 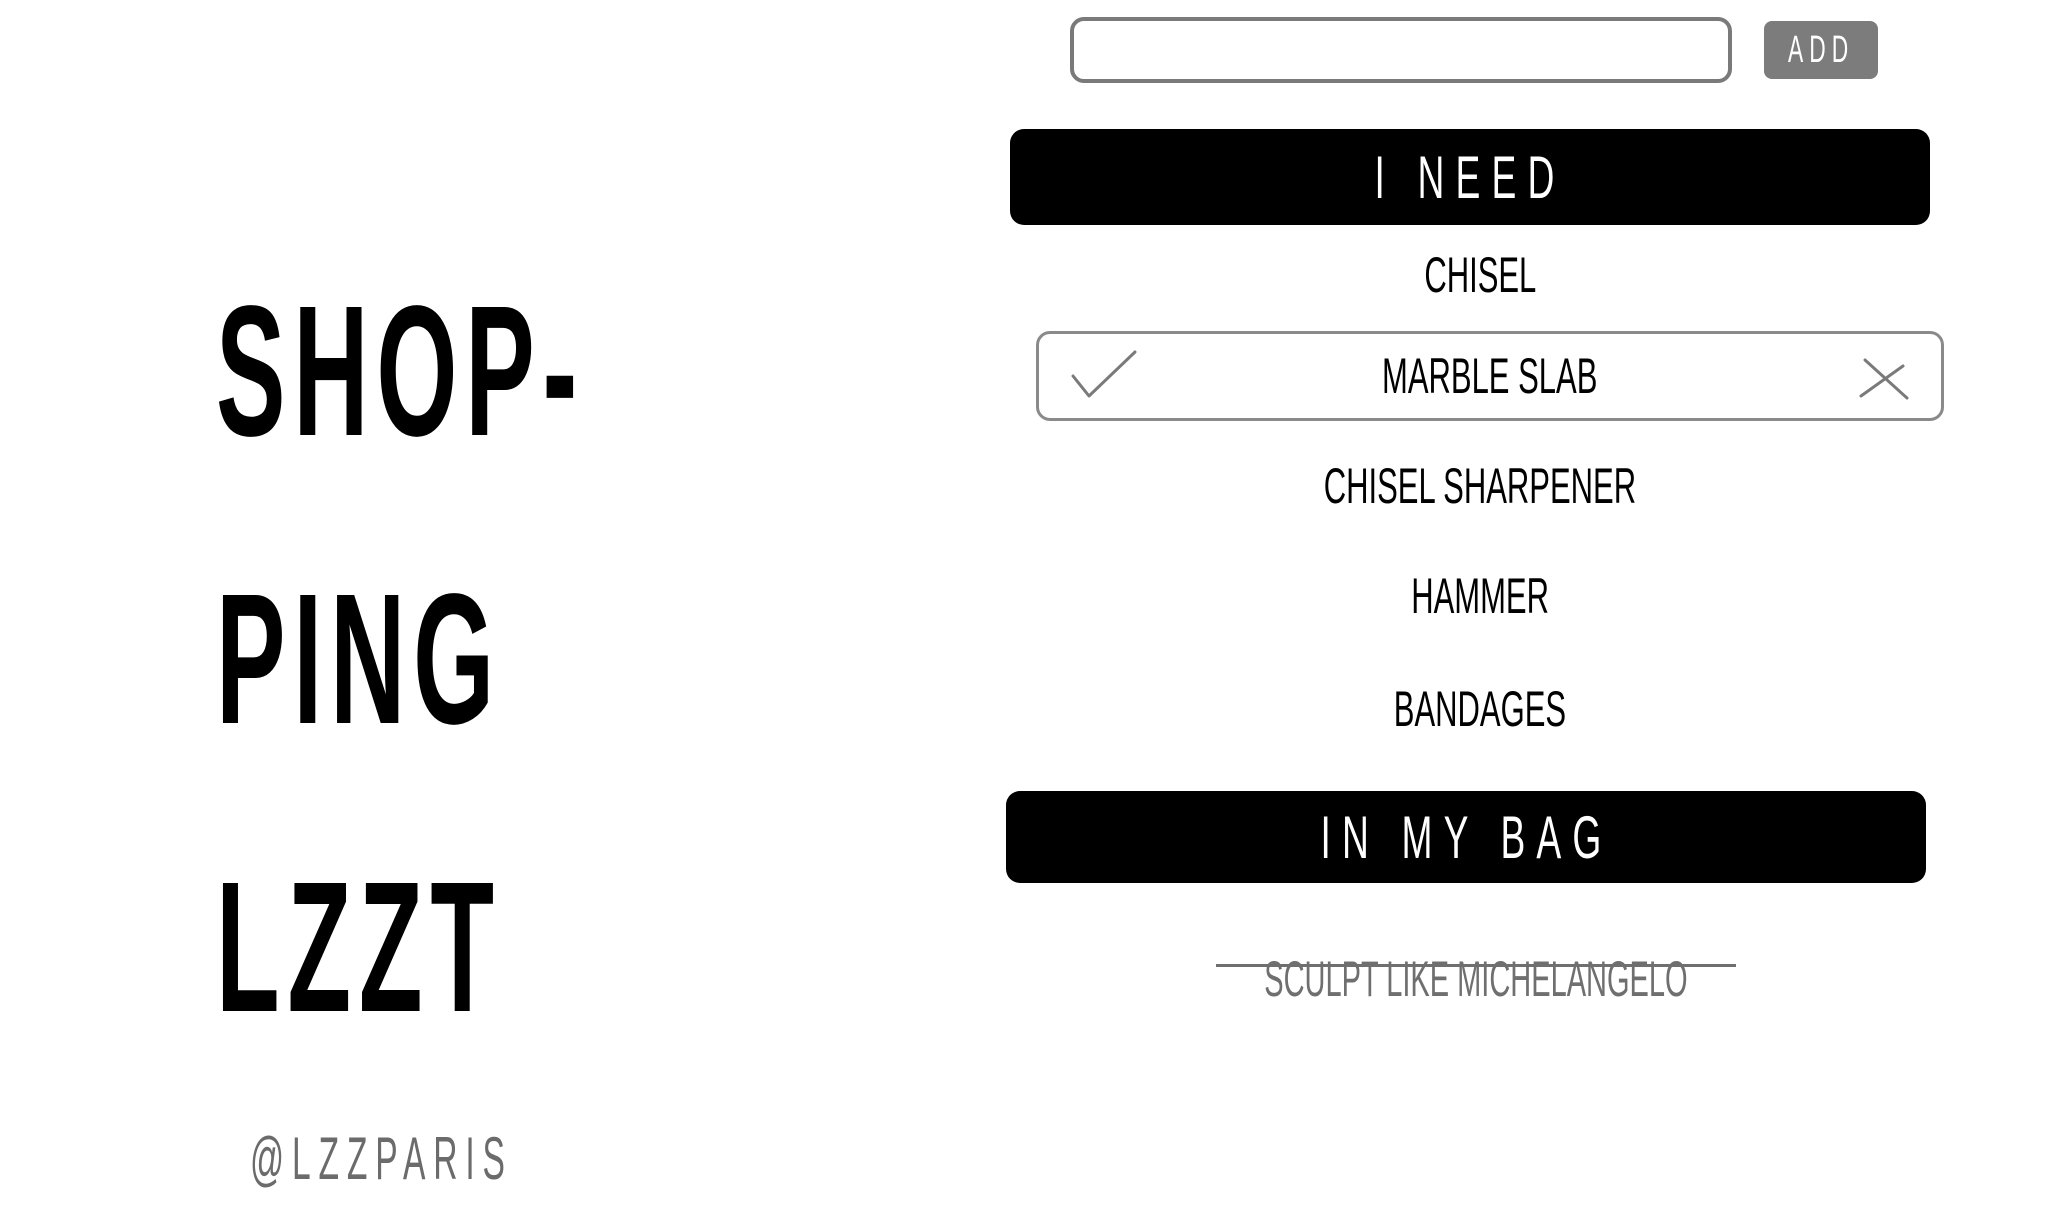 What do you see at coordinates (359, 659) in the screenshot?
I see `title-line-2: PING` at bounding box center [359, 659].